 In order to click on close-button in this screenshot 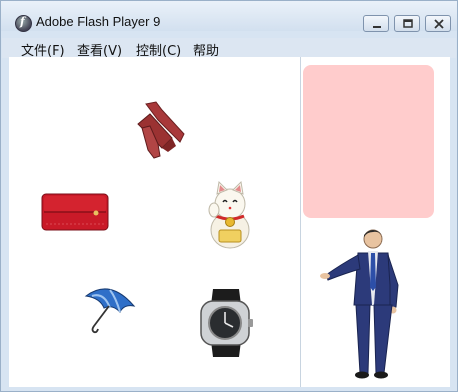, I will do `click(438, 23)`.